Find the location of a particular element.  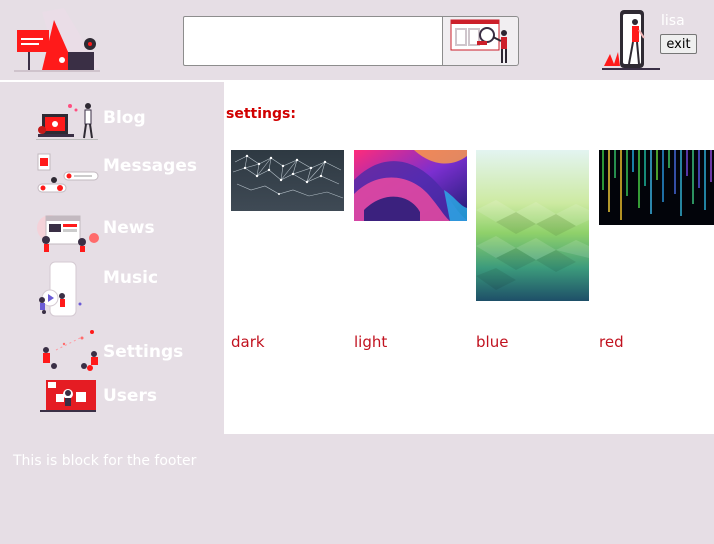

theme-light-thumbnail is located at coordinates (410, 185).